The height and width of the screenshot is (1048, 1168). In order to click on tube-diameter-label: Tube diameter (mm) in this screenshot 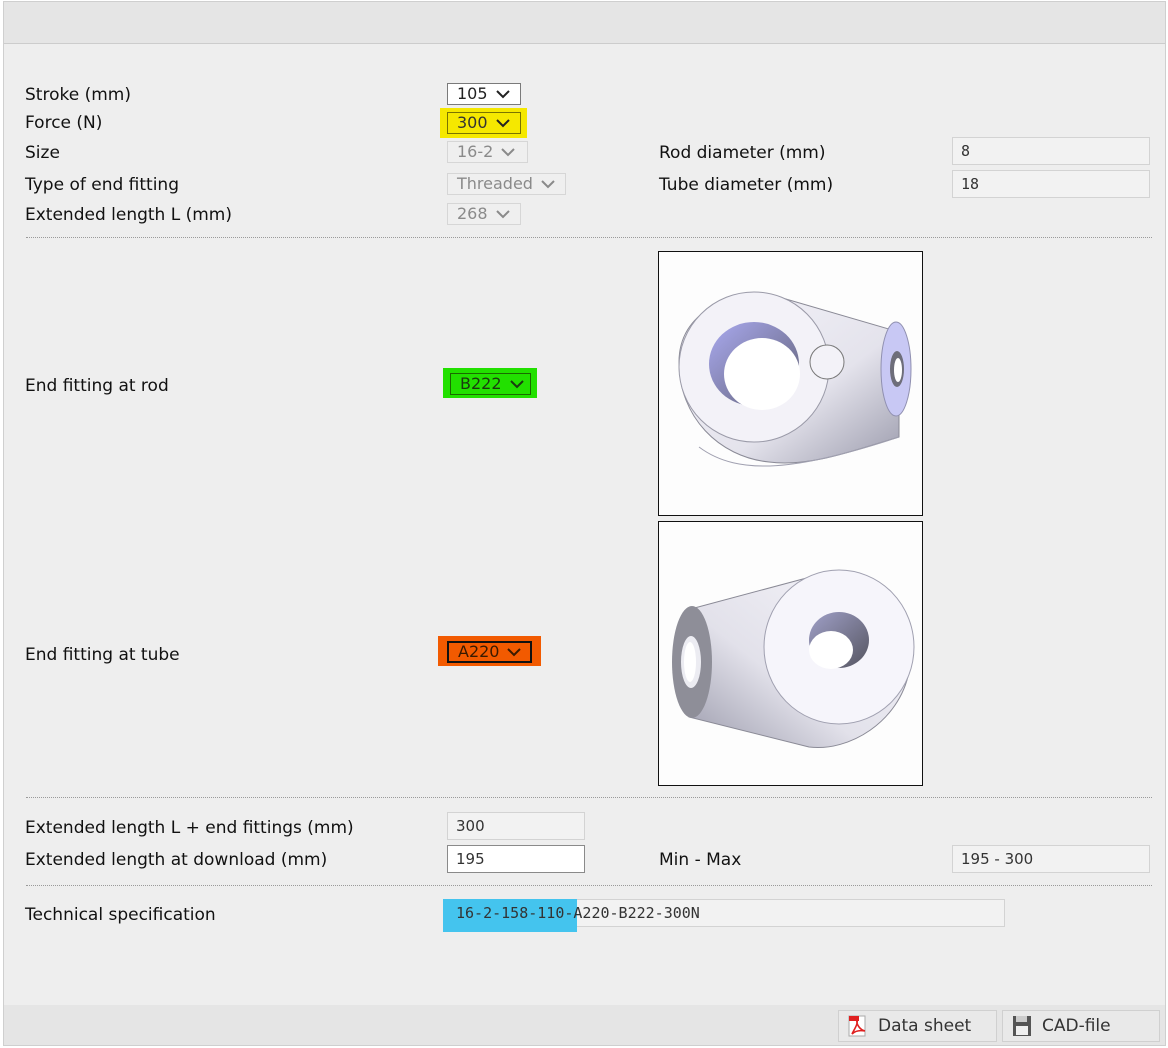, I will do `click(746, 185)`.